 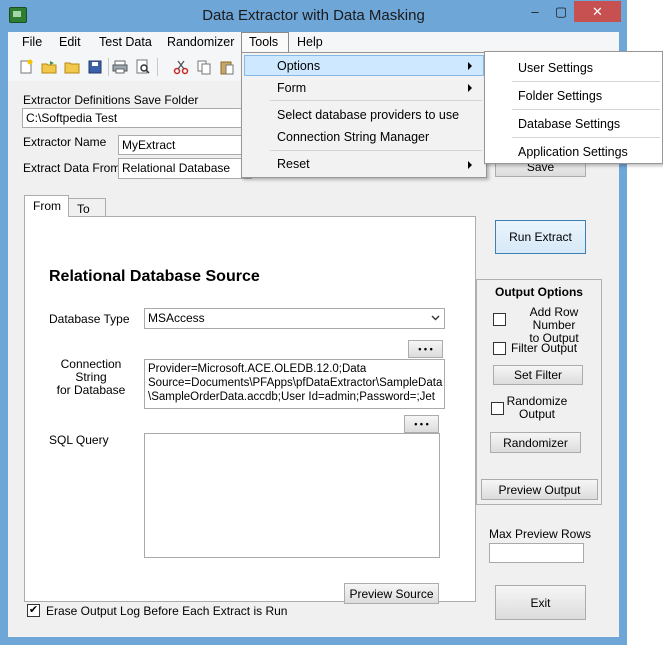 I want to click on menu-item-database-settings: Database Settings, so click(x=569, y=124).